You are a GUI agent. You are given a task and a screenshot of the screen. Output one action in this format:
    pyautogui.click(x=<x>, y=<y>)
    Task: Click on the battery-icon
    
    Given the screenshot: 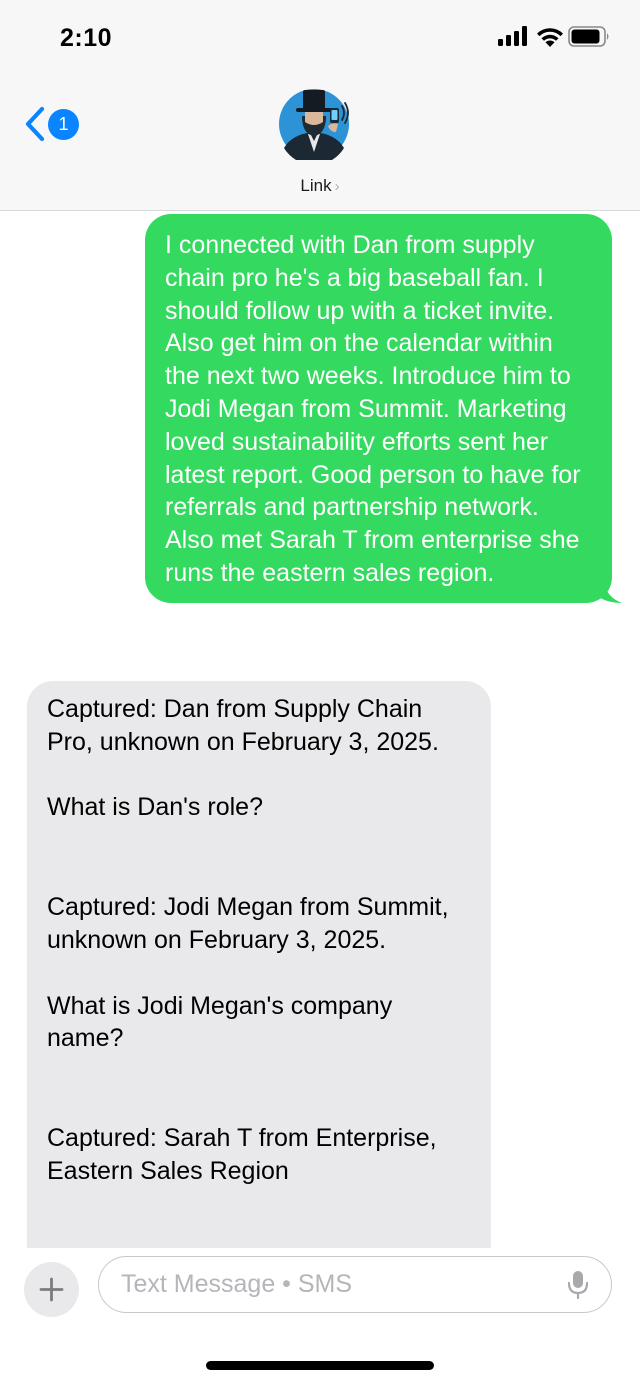 What is the action you would take?
    pyautogui.click(x=588, y=36)
    